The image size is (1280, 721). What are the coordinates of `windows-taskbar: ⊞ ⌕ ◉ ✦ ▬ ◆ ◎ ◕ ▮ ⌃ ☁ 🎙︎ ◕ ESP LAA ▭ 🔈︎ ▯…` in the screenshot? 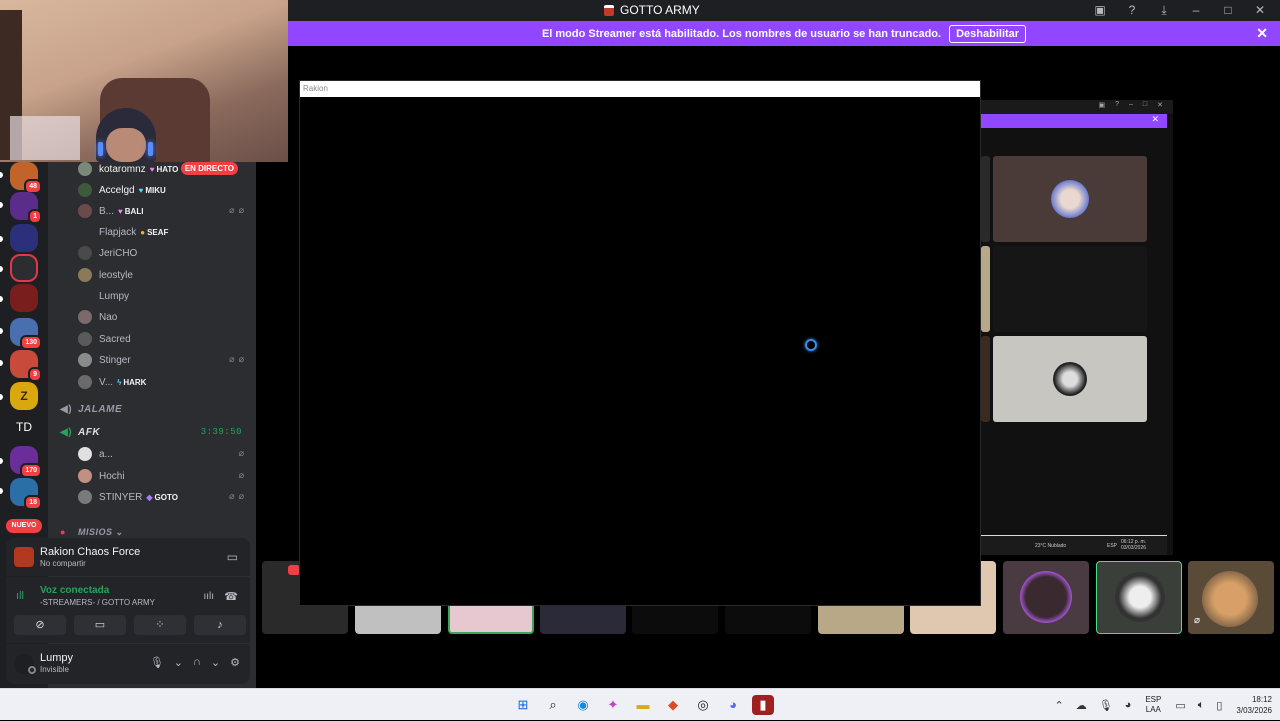 It's located at (640, 704).